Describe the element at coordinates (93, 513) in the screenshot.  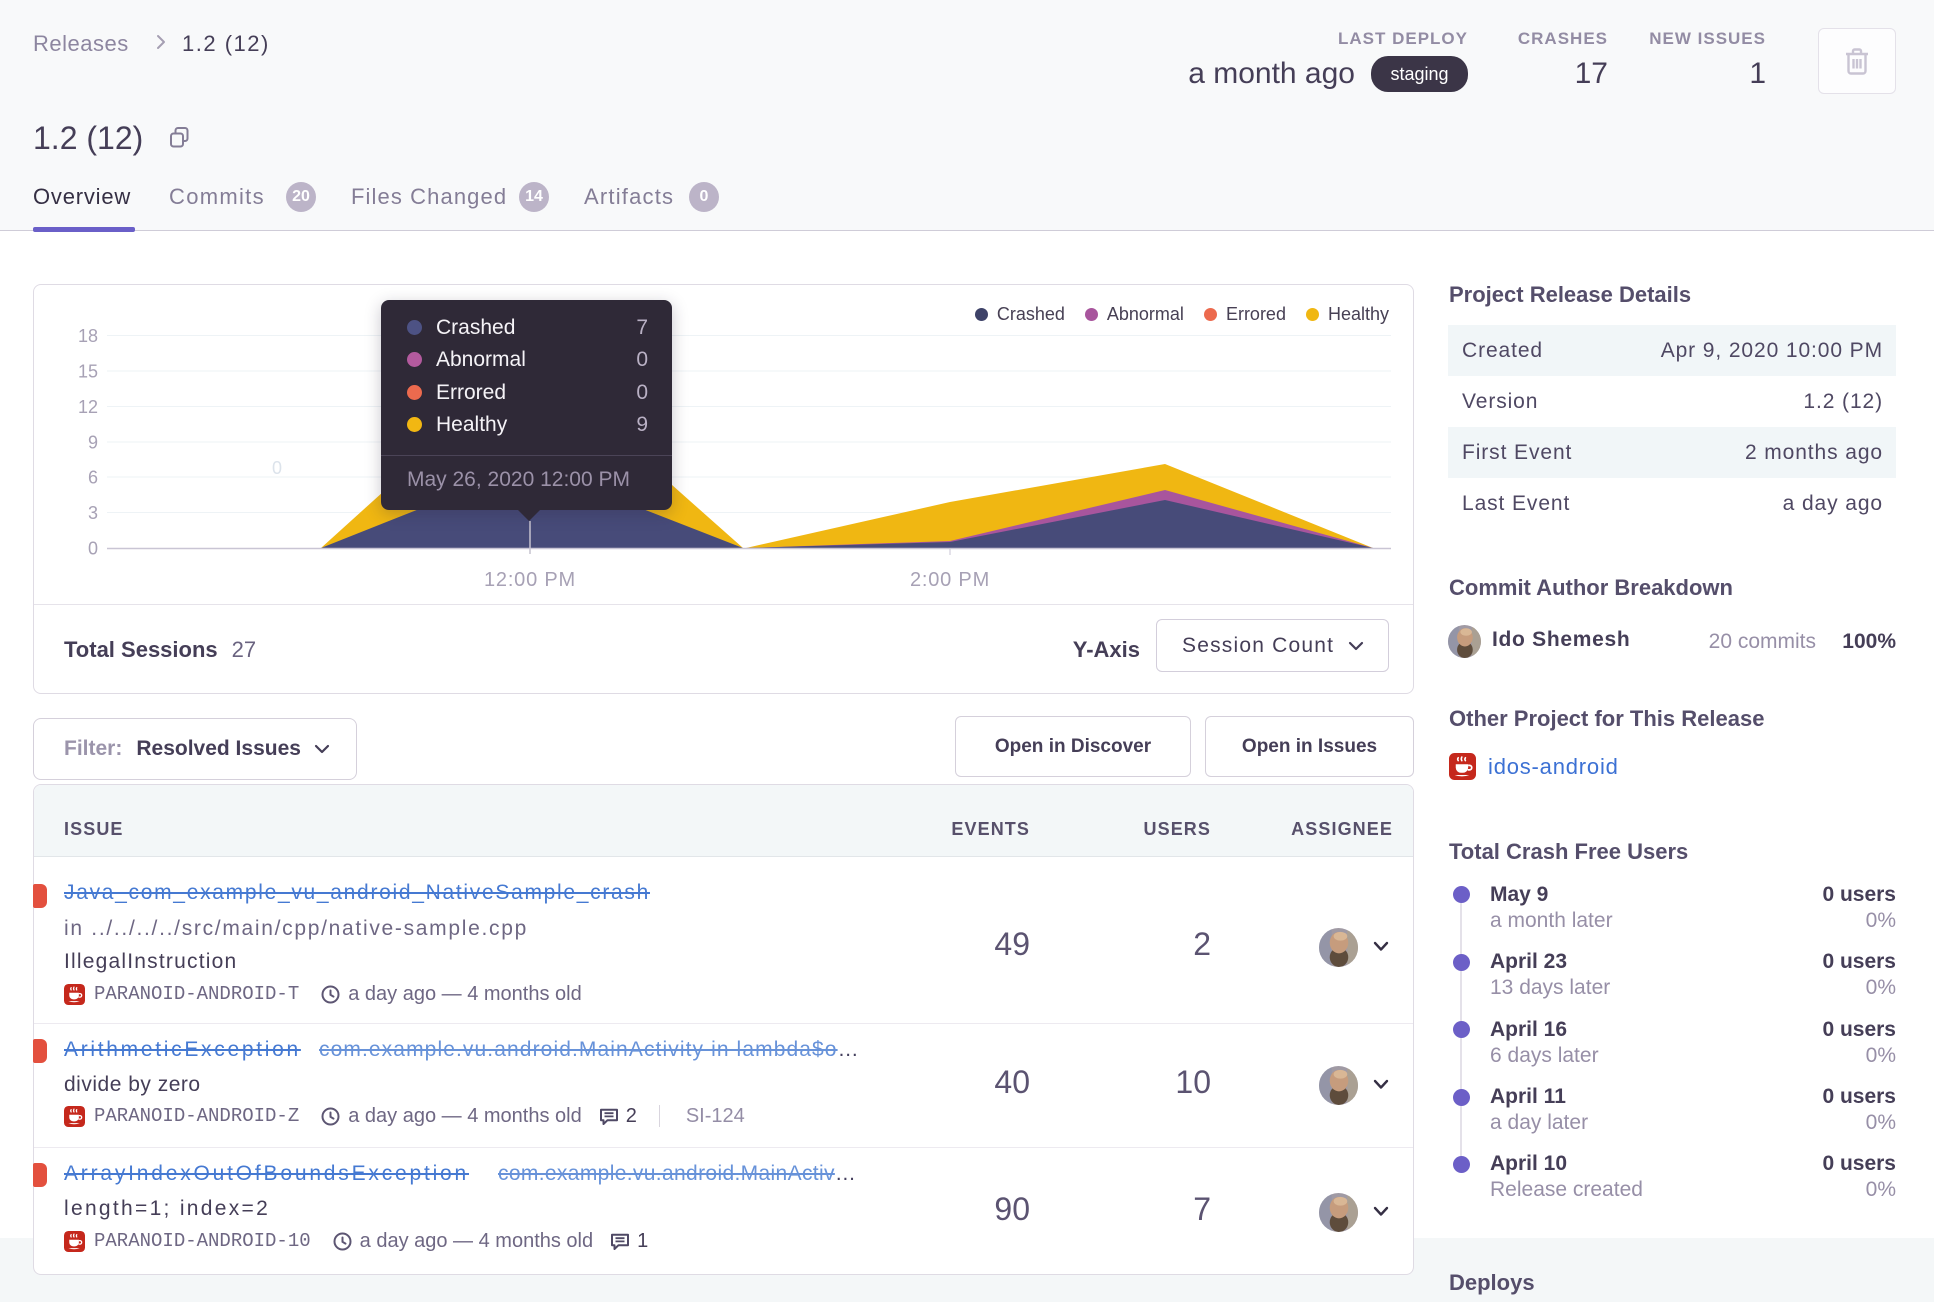
I see `svg-text: 3` at that location.